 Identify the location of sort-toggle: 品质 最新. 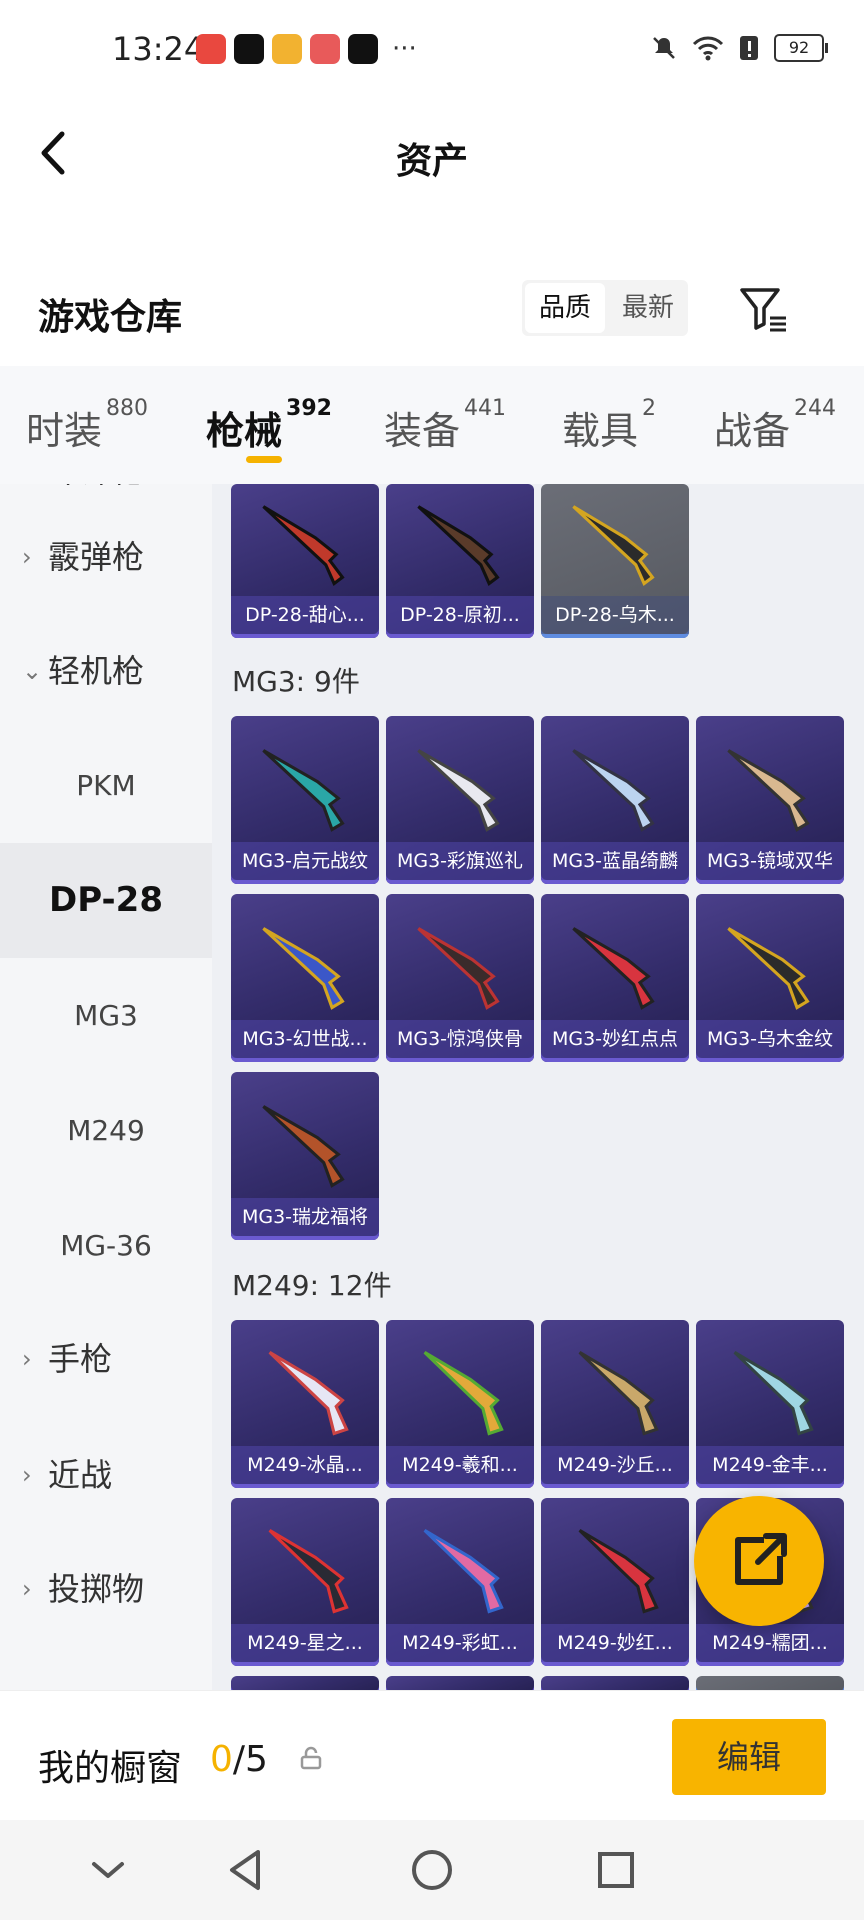
(605, 308).